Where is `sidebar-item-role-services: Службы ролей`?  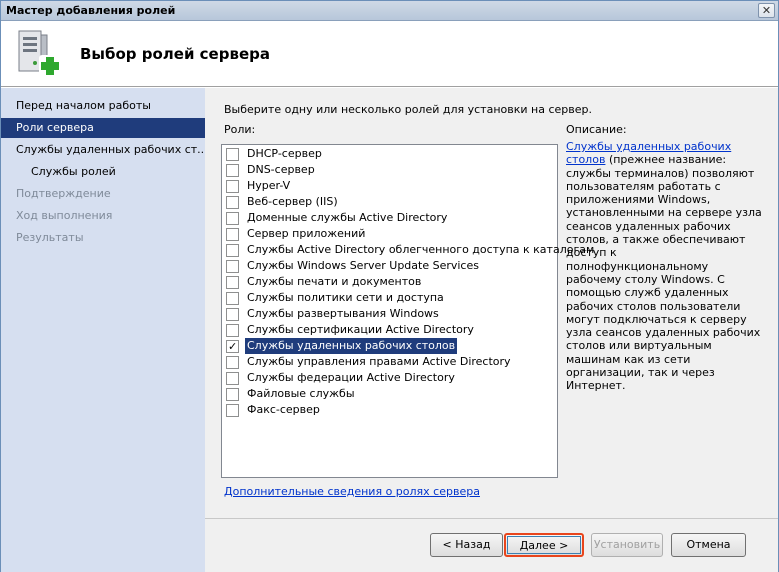 sidebar-item-role-services: Службы ролей is located at coordinates (103, 172).